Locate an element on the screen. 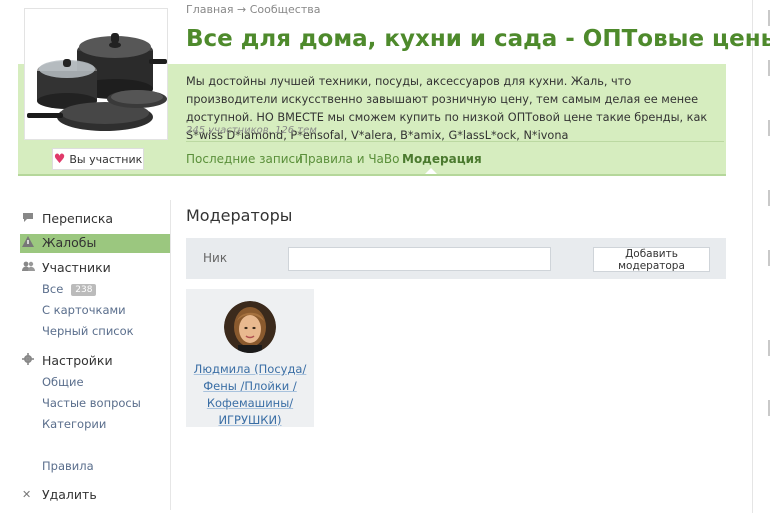 The height and width of the screenshot is (513, 770). tab-rules-faq: Правила и ЧаВо is located at coordinates (349, 159).